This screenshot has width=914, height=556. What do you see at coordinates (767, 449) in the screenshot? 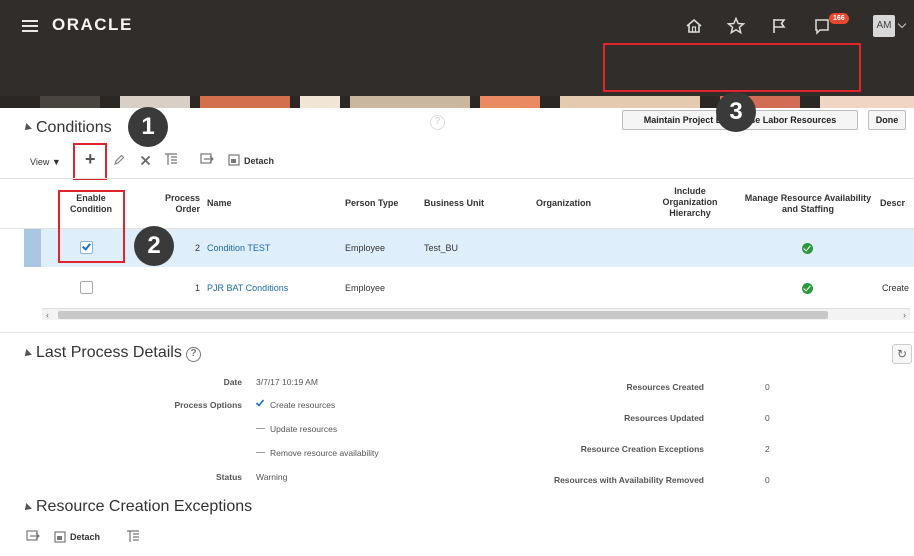
I see `stat-value: 2` at bounding box center [767, 449].